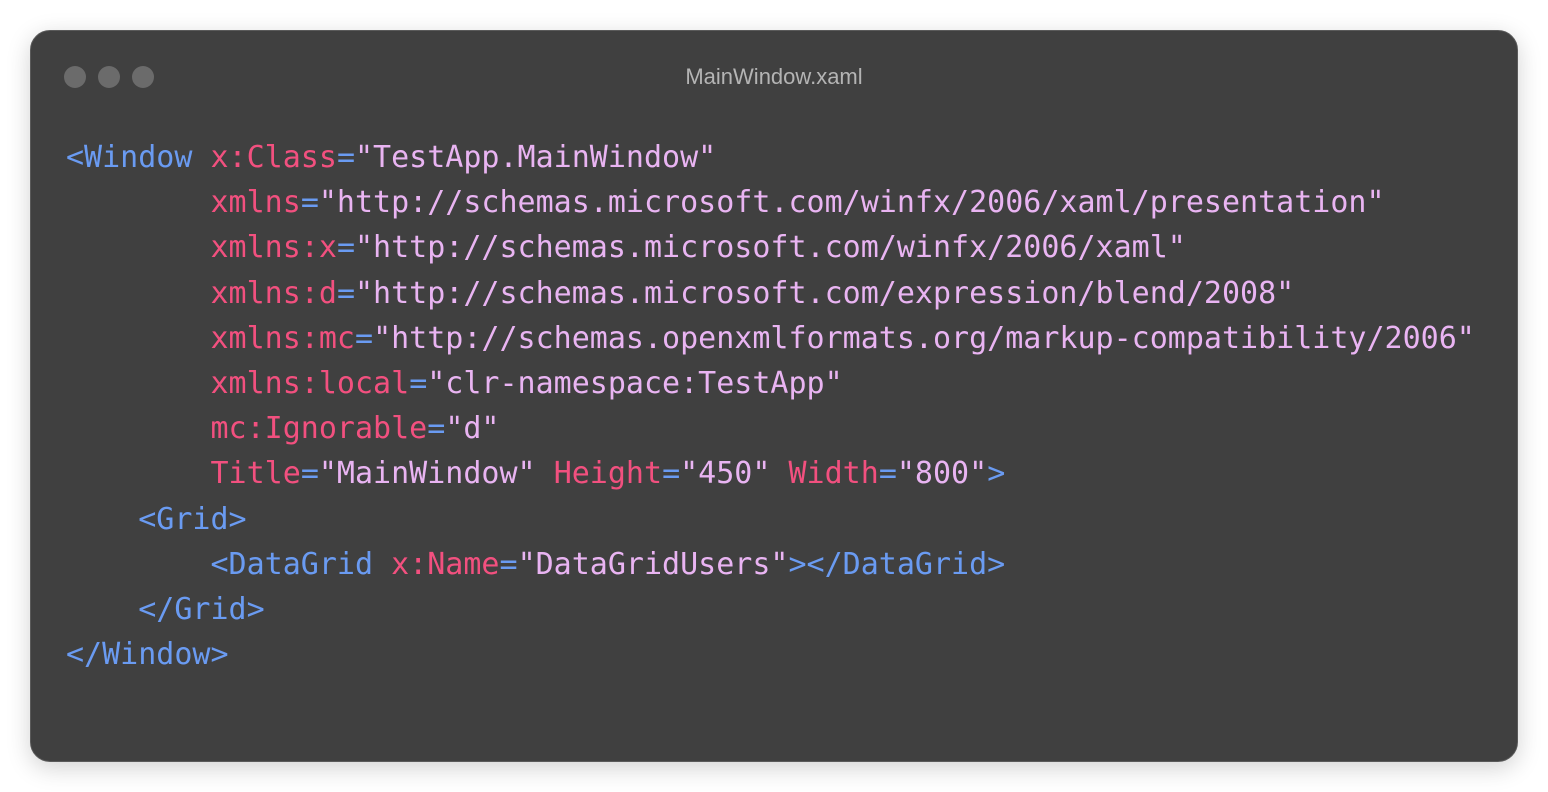 This screenshot has width=1548, height=792. What do you see at coordinates (770, 654) in the screenshot?
I see `code-line: </Window>` at bounding box center [770, 654].